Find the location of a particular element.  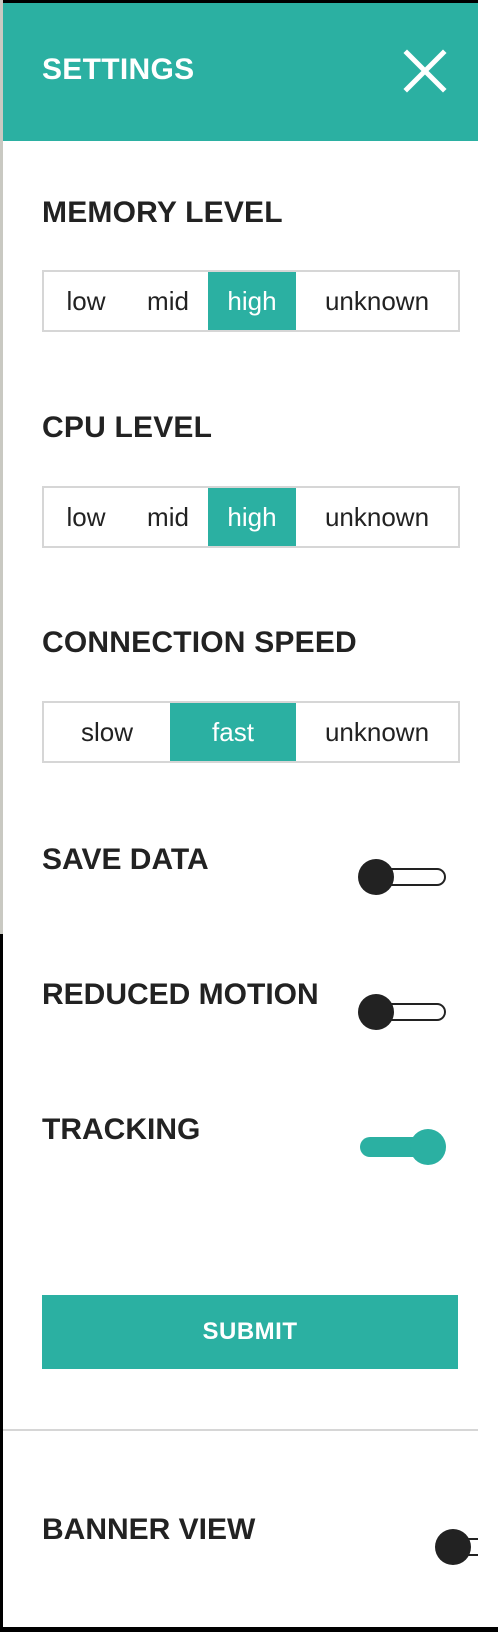

memory-level-option-unknown: unknown is located at coordinates (377, 301).